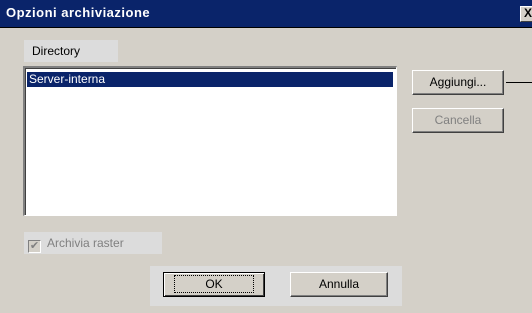 This screenshot has height=313, width=532. I want to click on archive-raster-option: ✔ Archivia raster, so click(93, 243).